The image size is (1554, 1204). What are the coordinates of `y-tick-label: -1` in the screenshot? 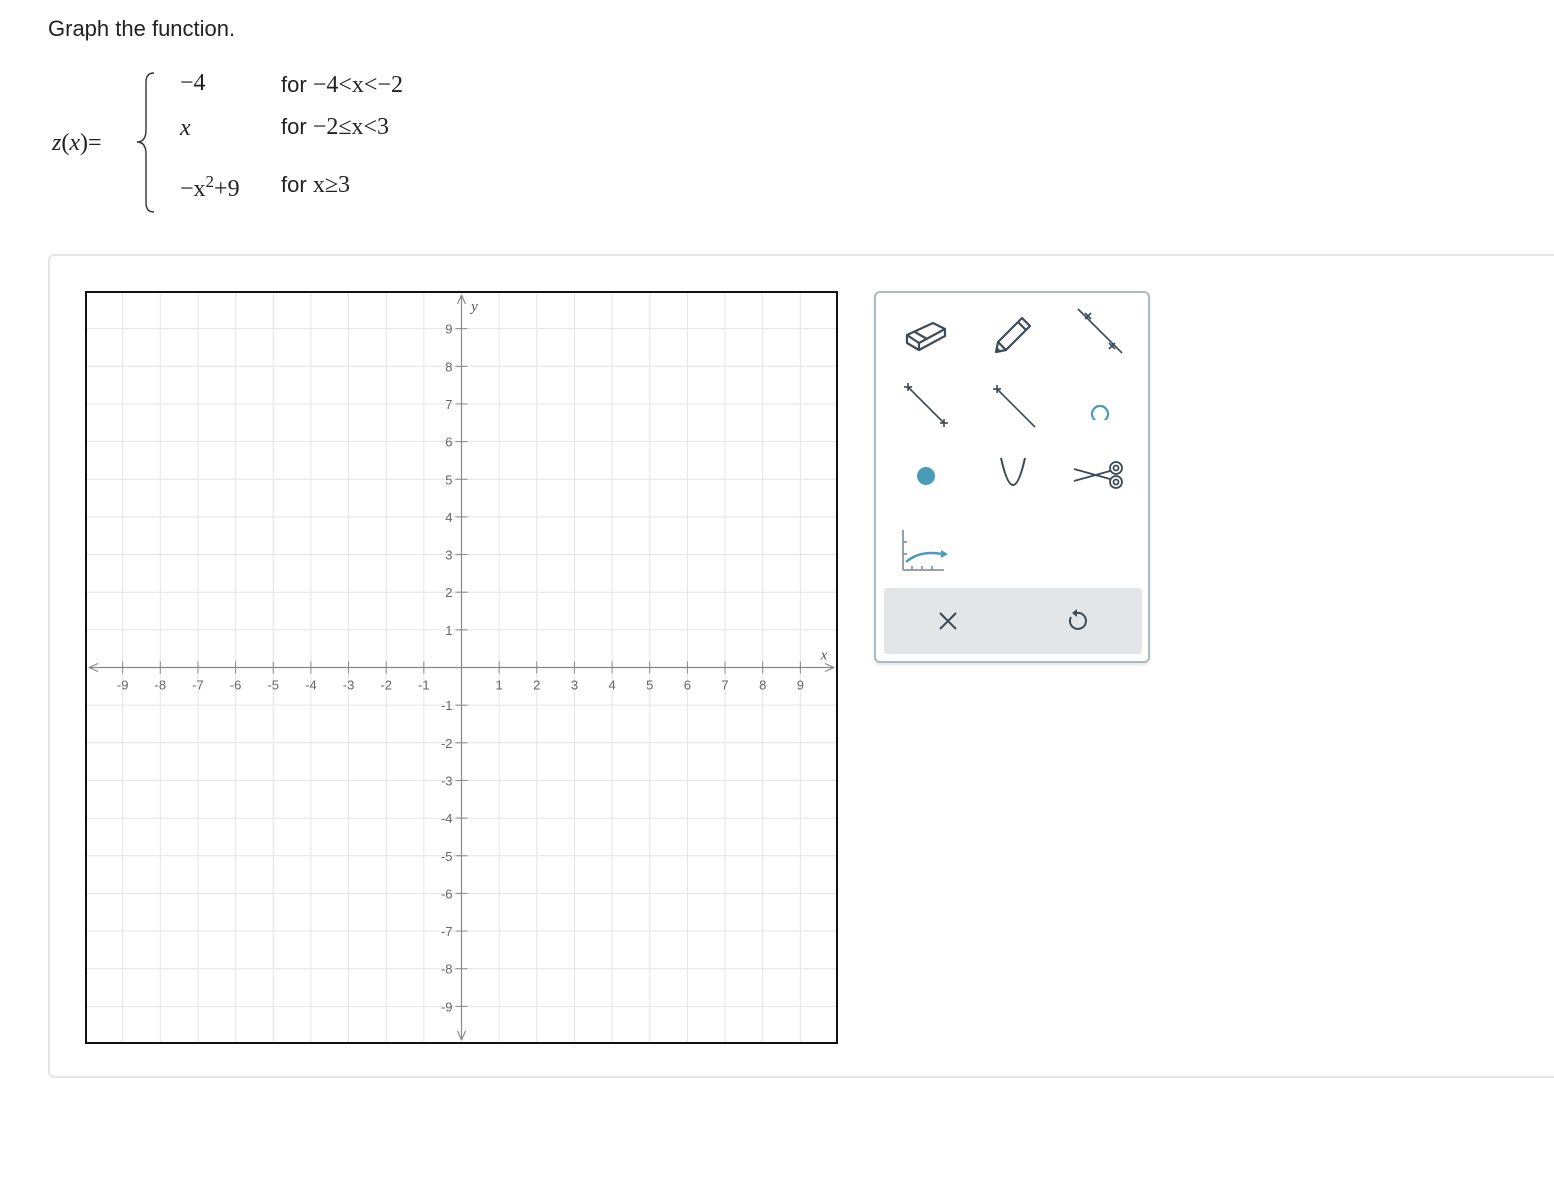 It's located at (447, 705).